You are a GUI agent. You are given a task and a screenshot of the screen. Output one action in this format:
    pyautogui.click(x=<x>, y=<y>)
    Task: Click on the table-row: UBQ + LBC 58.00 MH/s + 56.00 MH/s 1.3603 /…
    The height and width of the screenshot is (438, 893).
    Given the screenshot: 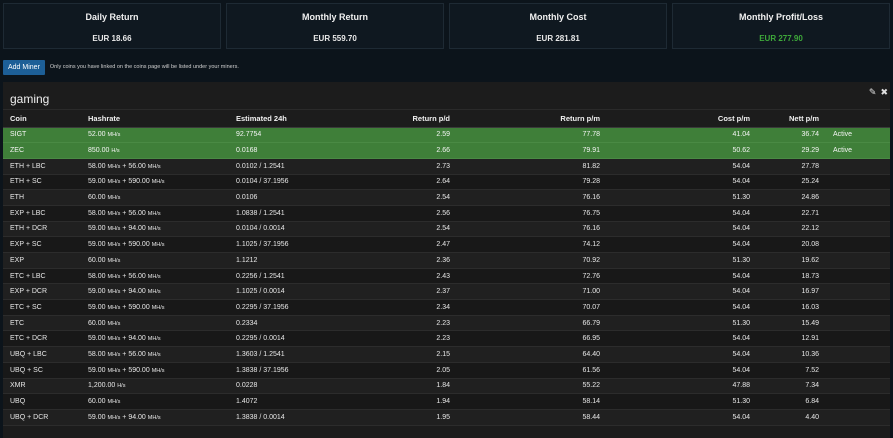 What is the action you would take?
    pyautogui.click(x=446, y=354)
    